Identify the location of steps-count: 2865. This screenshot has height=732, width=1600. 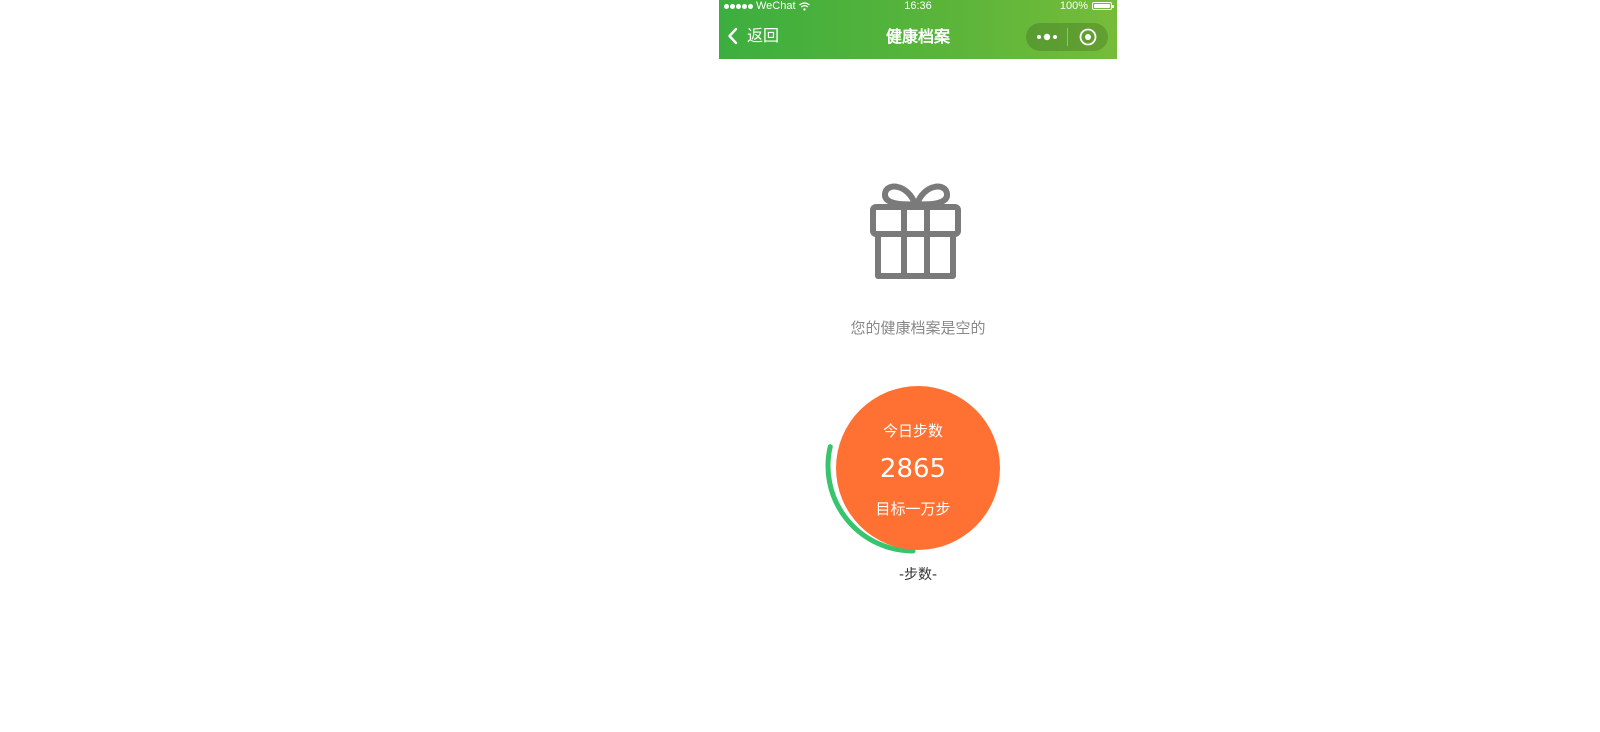
(913, 469).